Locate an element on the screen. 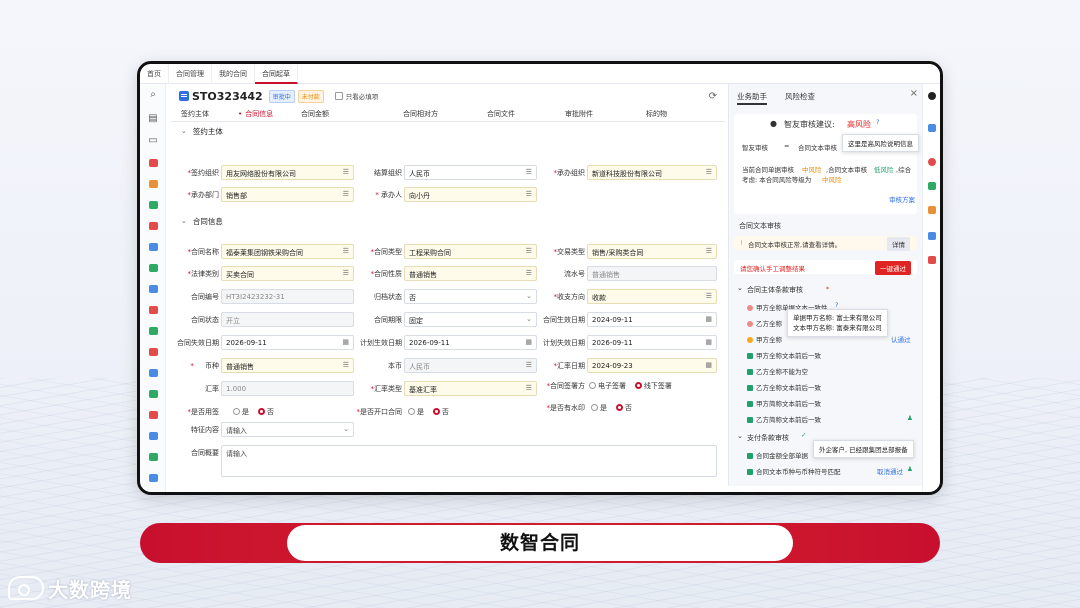 This screenshot has height=608, width=1080. document-icon: ▤ is located at coordinates (153, 119).